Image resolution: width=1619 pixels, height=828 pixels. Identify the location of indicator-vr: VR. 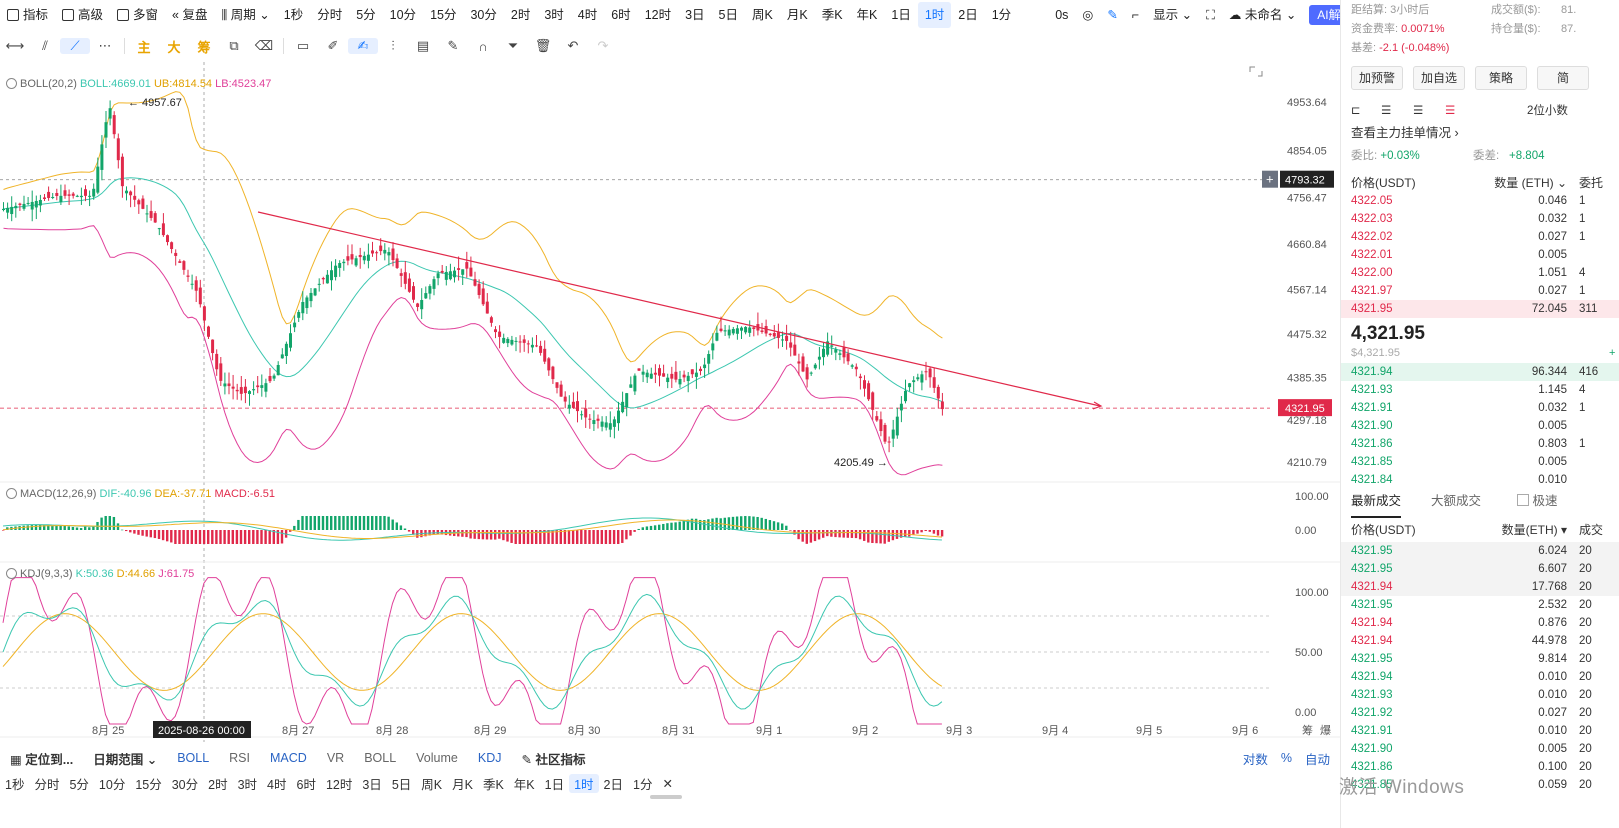
(335, 758).